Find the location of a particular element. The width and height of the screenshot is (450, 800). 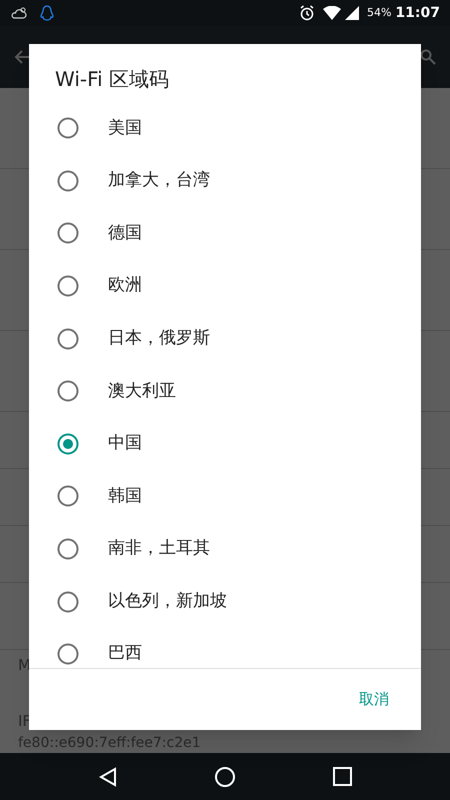

option-label: 澳大利亚 is located at coordinates (142, 391).